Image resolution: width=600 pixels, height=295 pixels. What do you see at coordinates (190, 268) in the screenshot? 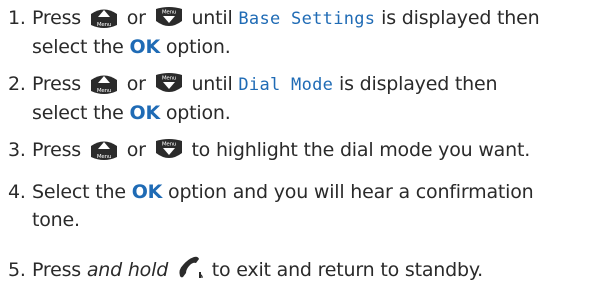
I see `end-call-handset-icon` at bounding box center [190, 268].